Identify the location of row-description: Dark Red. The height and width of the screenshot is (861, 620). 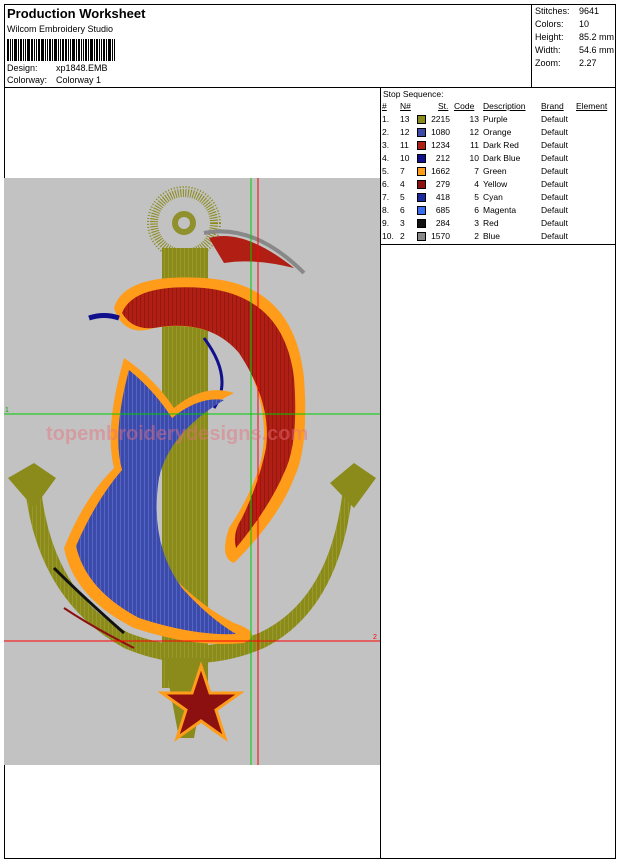
(501, 145).